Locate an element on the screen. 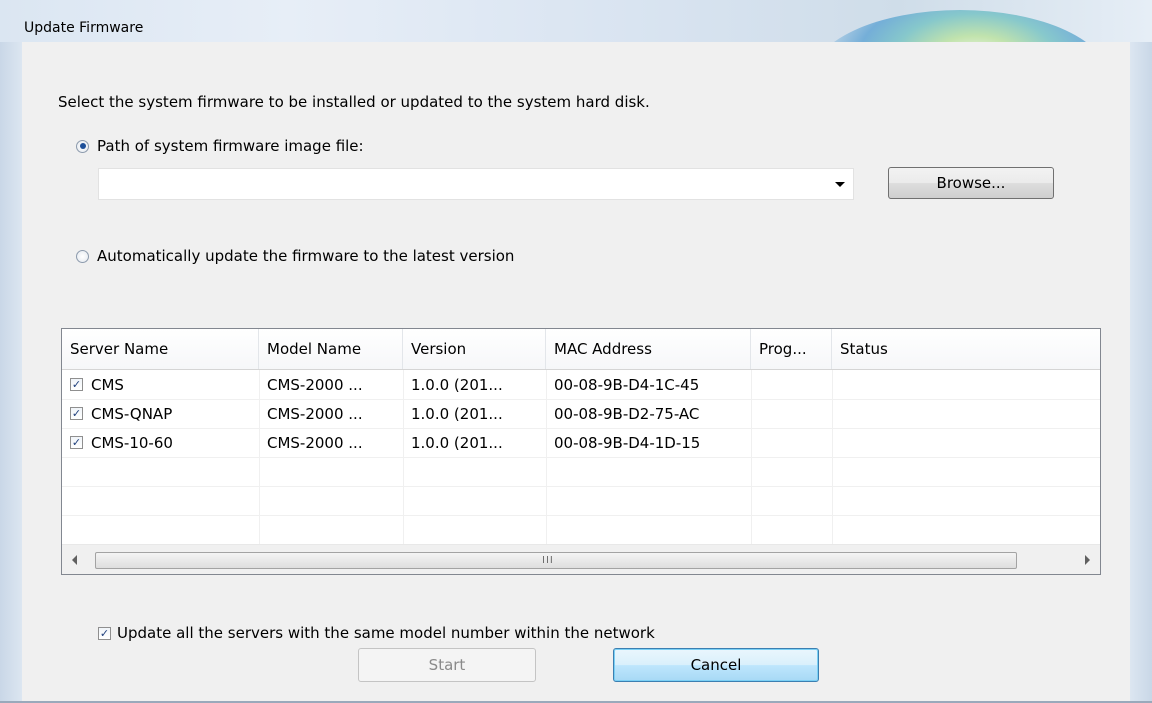 This screenshot has height=703, width=1152. mac-address-cell: 00-08-9B-D4-1C-45 is located at coordinates (627, 384).